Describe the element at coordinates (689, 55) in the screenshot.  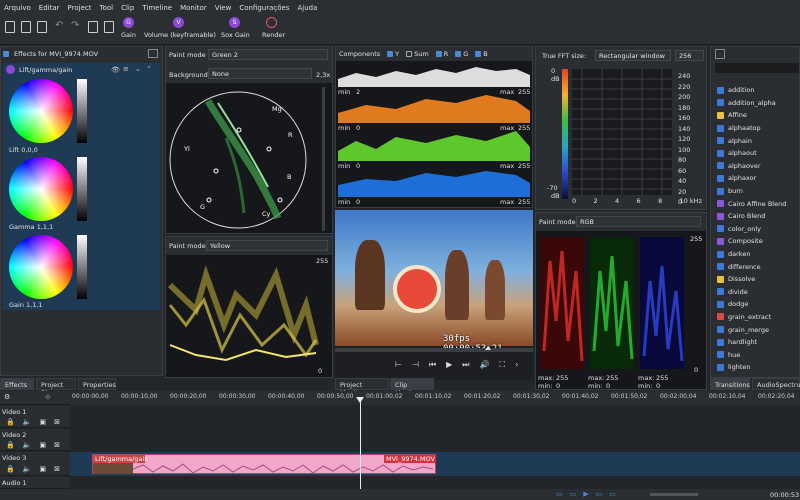
I see `fft-size-select: 256` at that location.